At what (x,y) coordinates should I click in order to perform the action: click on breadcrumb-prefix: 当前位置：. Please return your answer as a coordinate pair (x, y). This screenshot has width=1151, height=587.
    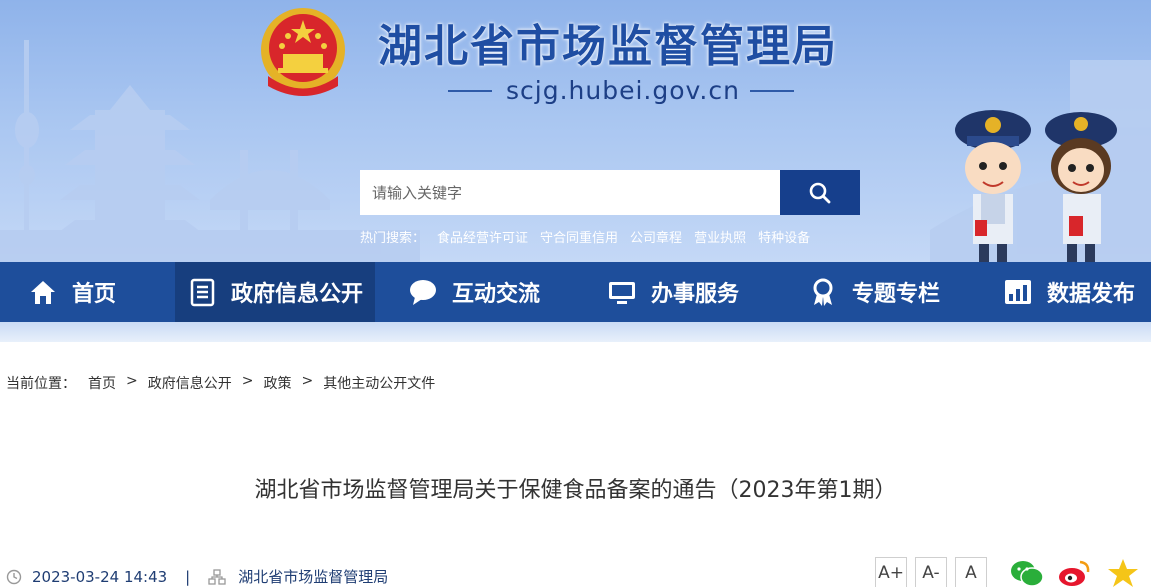
    Looking at the image, I should click on (41, 384).